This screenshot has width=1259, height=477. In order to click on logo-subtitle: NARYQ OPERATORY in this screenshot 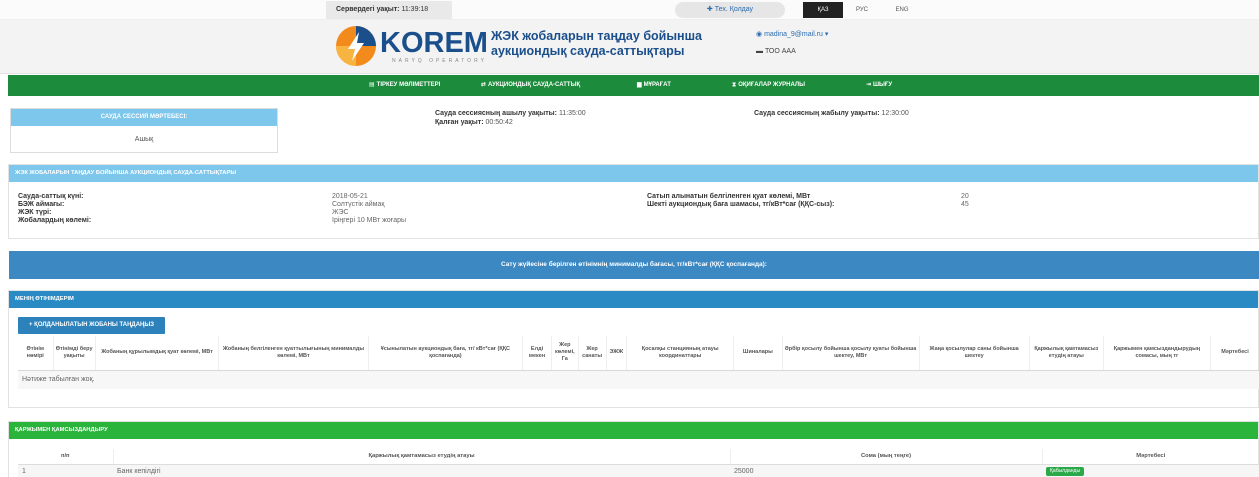, I will do `click(439, 61)`.